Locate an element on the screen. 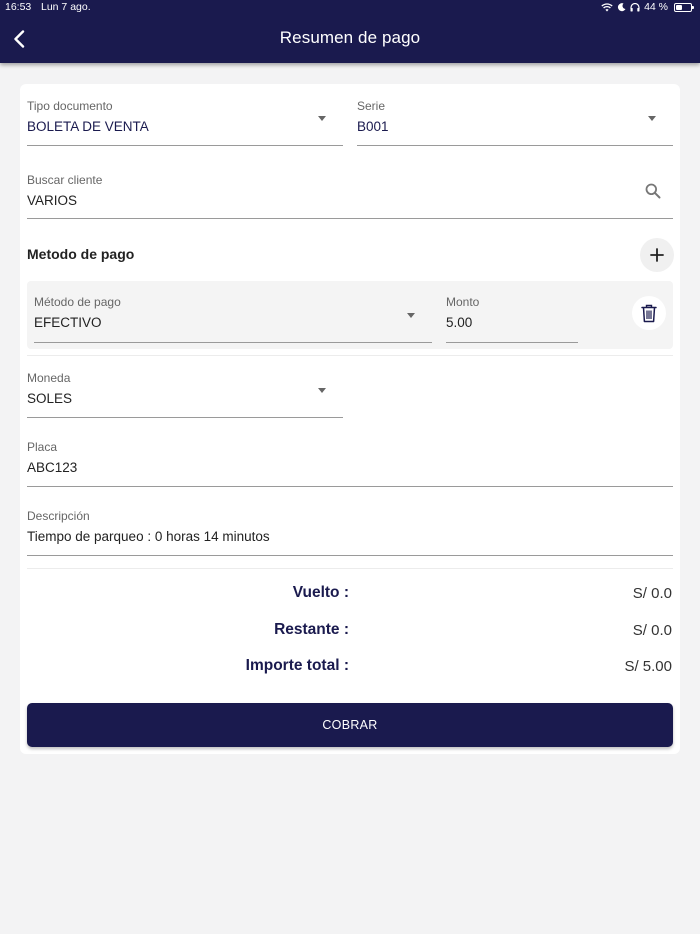 This screenshot has height=934, width=700. monto-input: Monto 5.00 is located at coordinates (512, 319).